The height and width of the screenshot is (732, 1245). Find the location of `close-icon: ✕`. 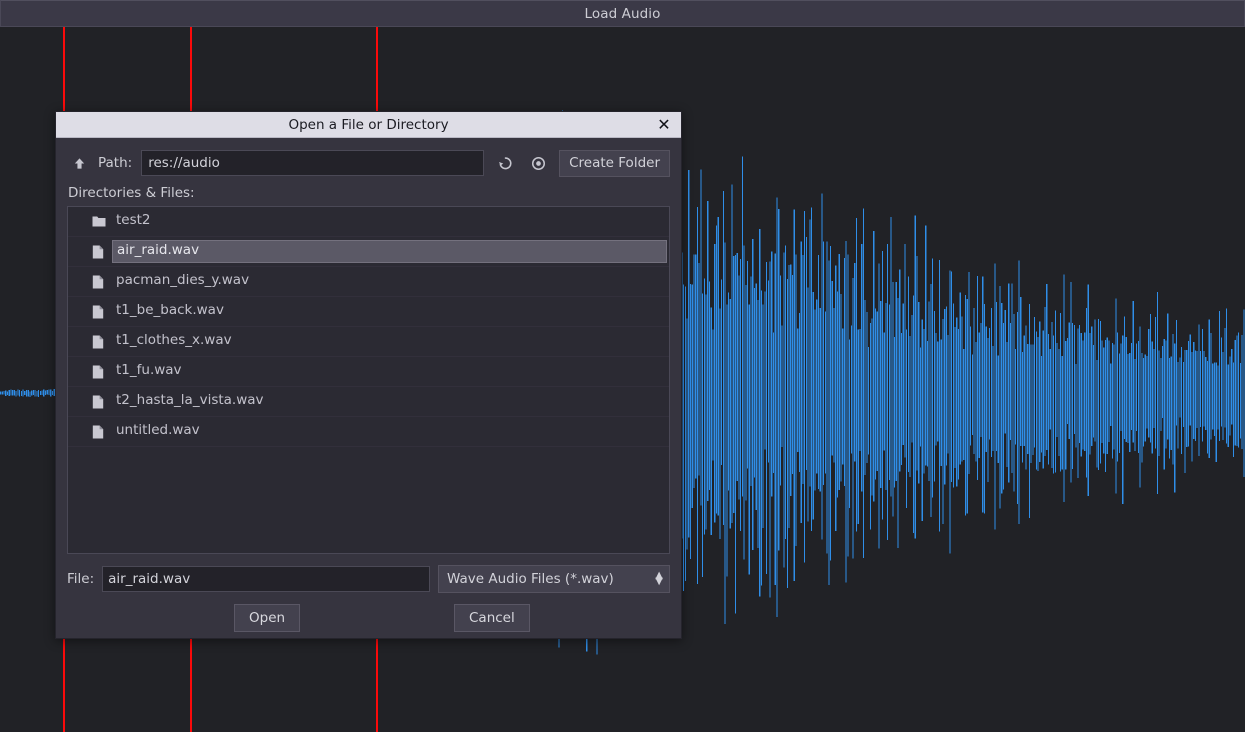

close-icon: ✕ is located at coordinates (664, 125).